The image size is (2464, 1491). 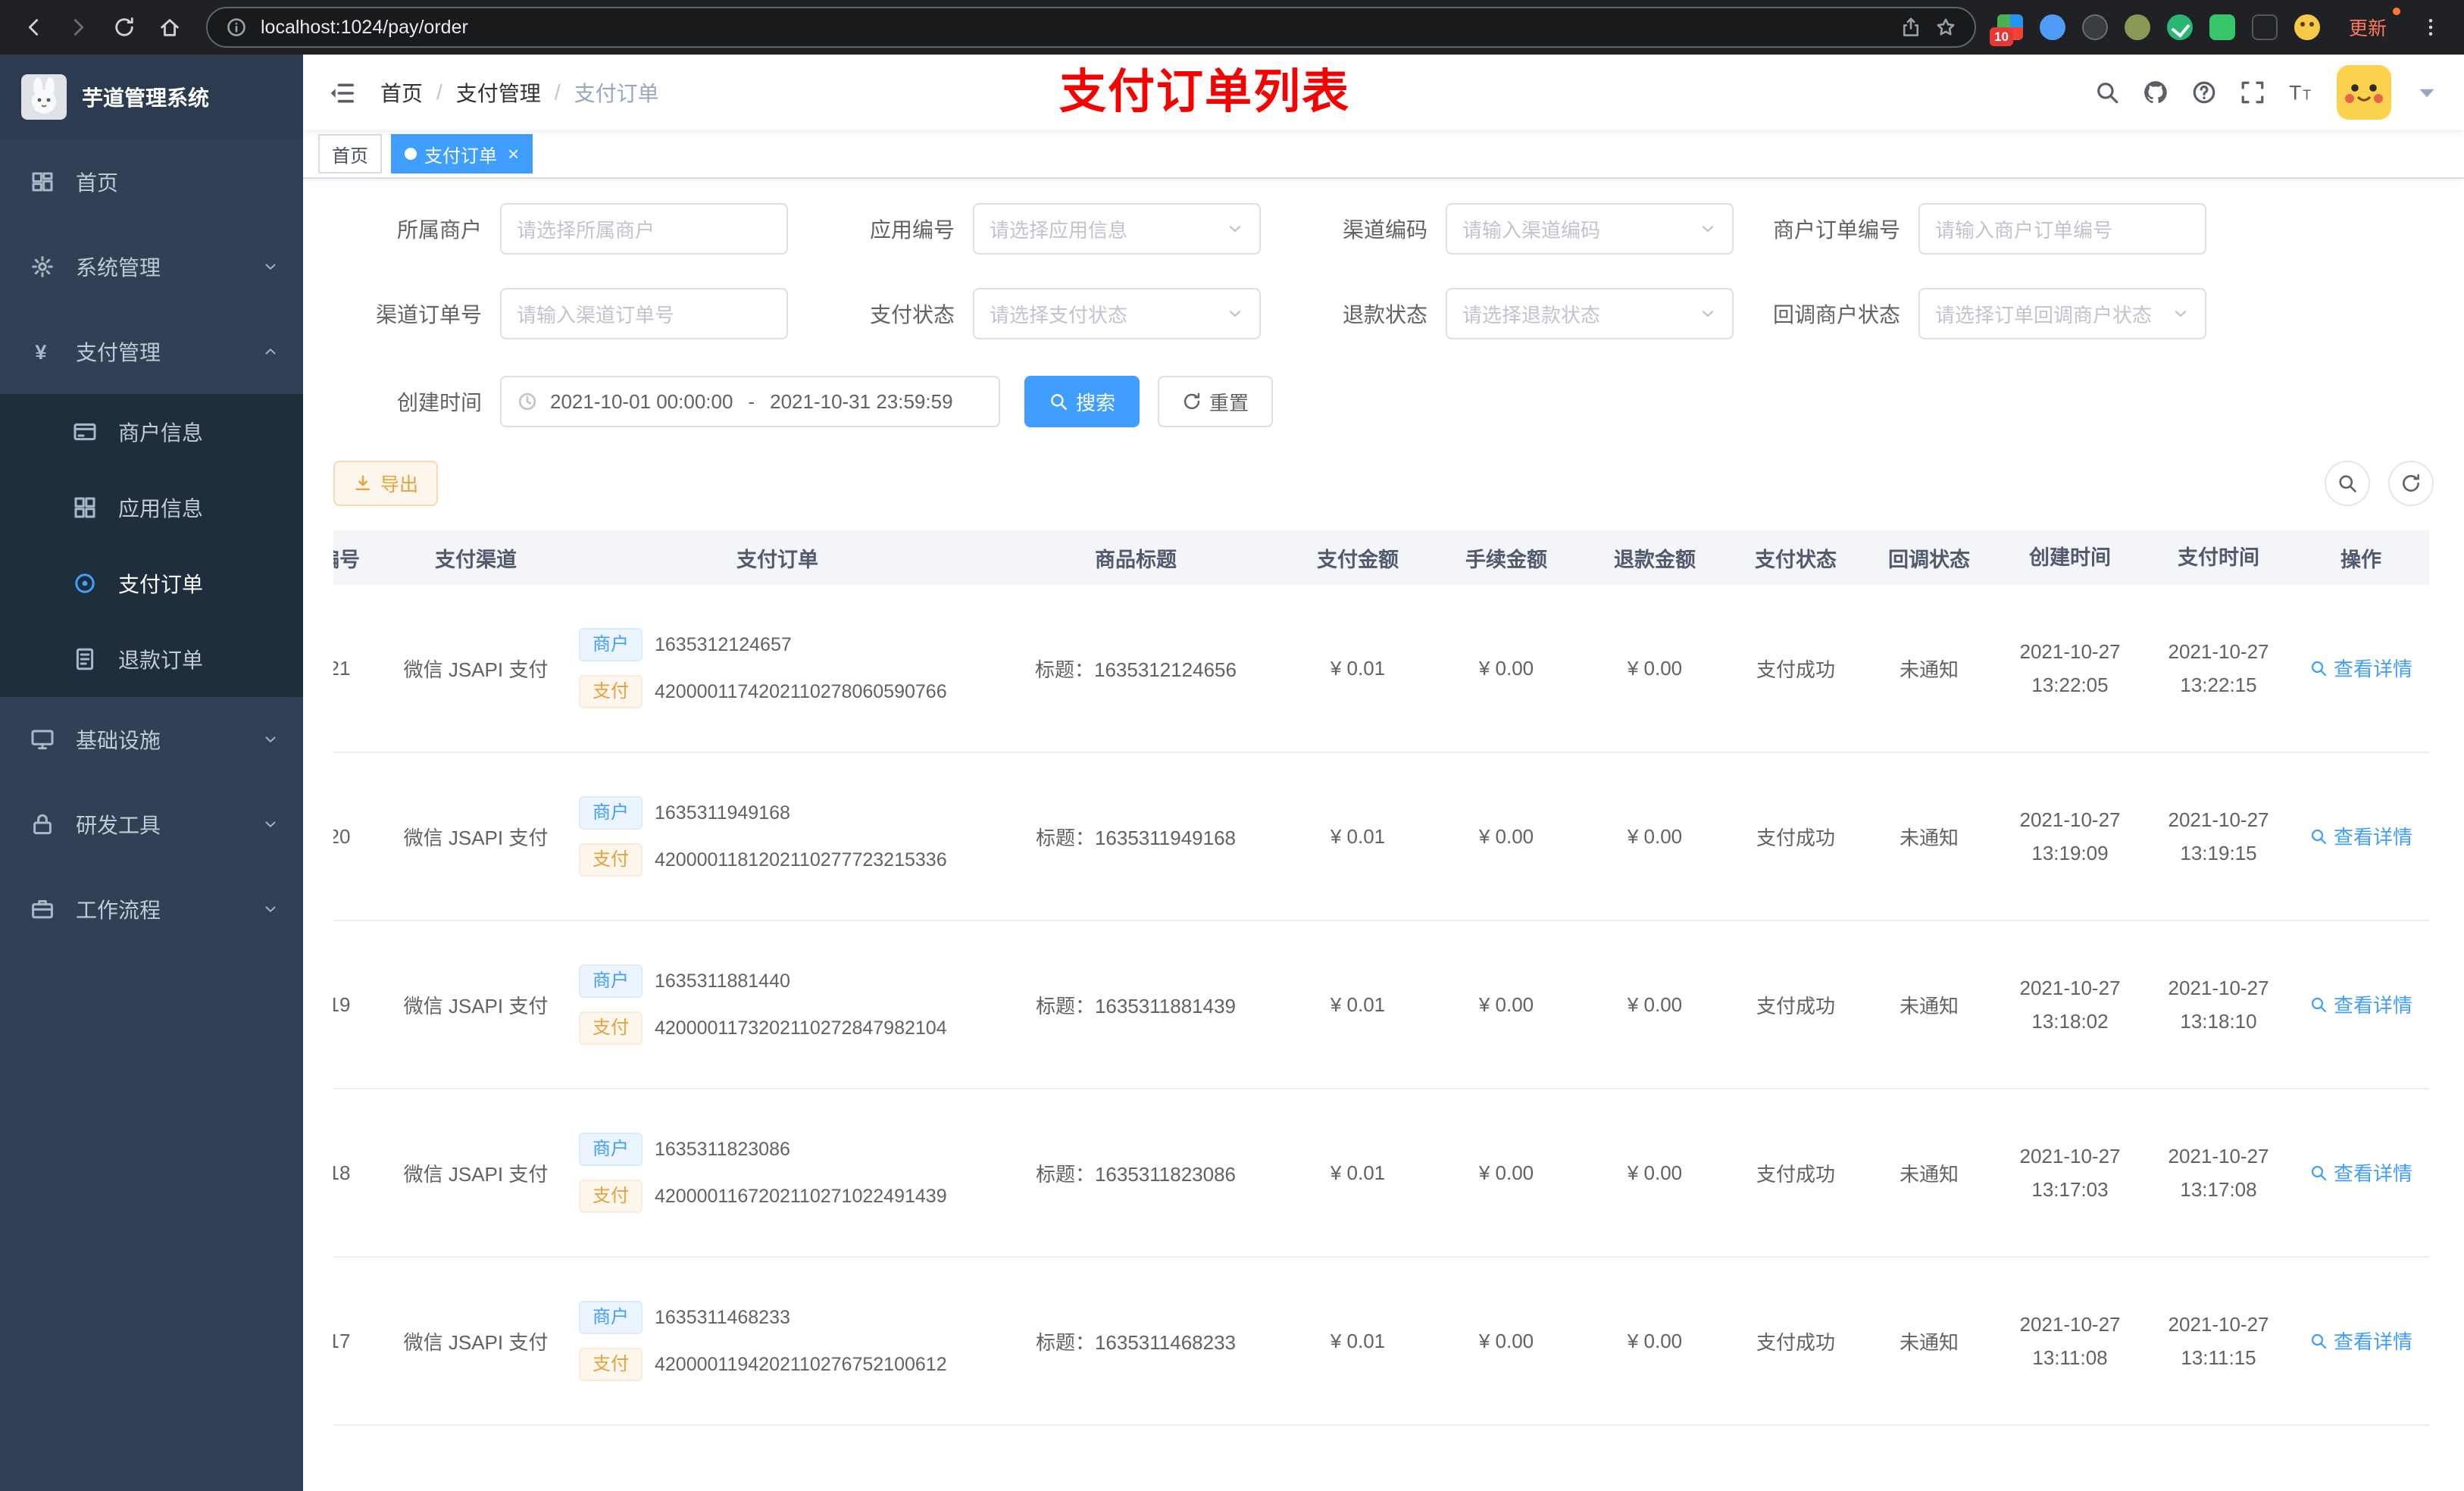 What do you see at coordinates (33, 27) in the screenshot?
I see `browser-back-button` at bounding box center [33, 27].